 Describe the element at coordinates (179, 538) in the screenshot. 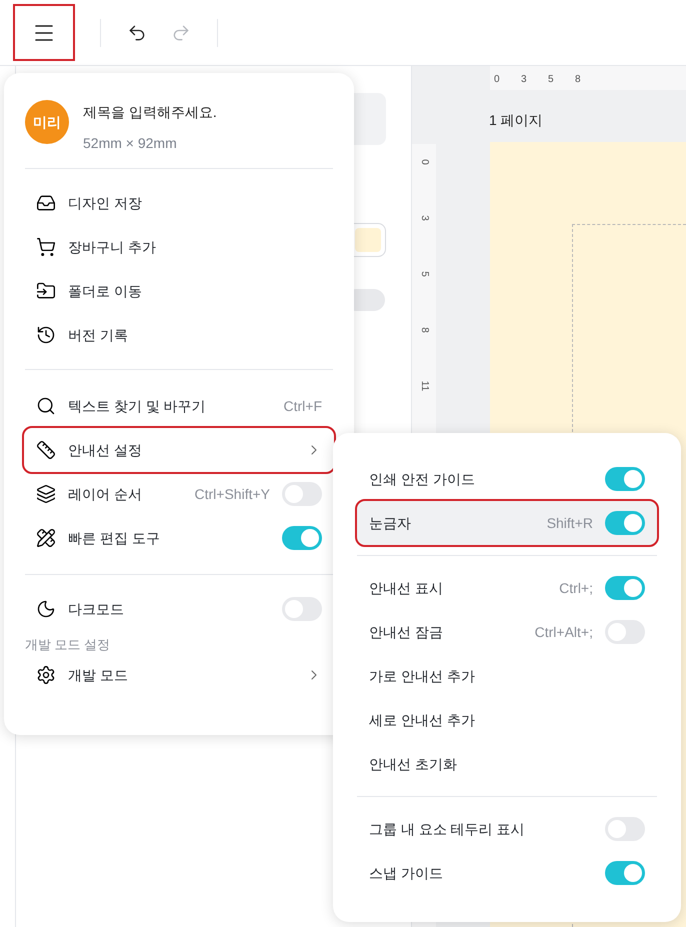

I see `menu-item: 빠른 편집 도구` at that location.